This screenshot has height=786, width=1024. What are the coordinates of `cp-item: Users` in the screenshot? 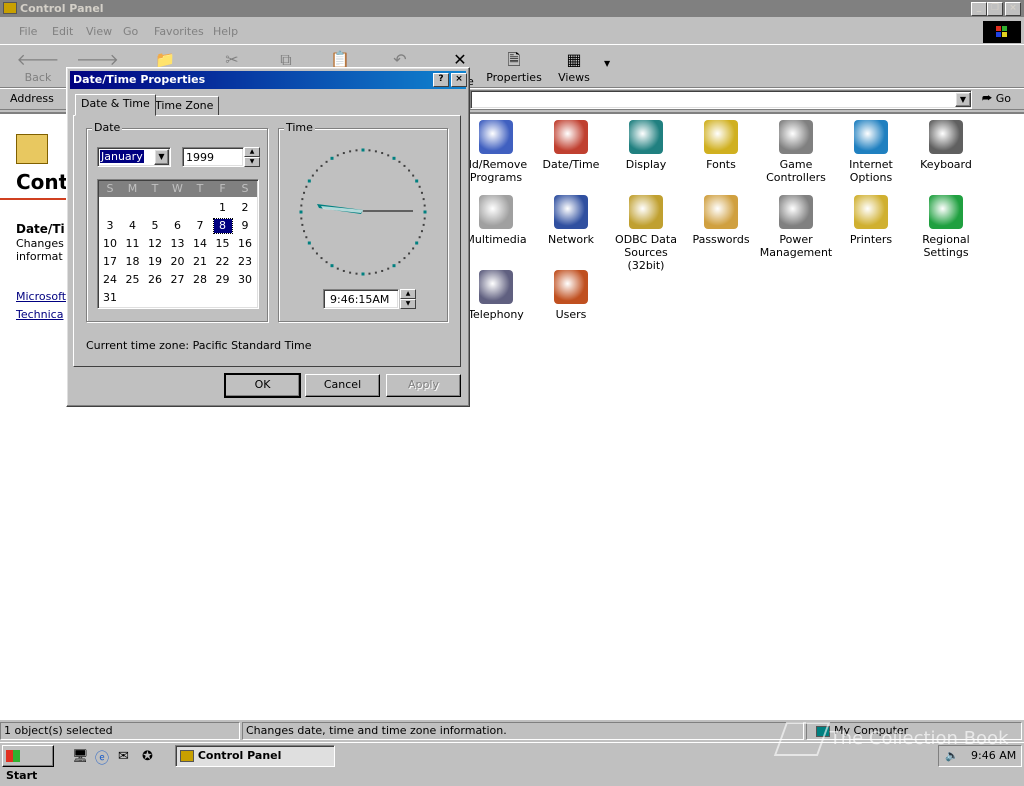 It's located at (571, 295).